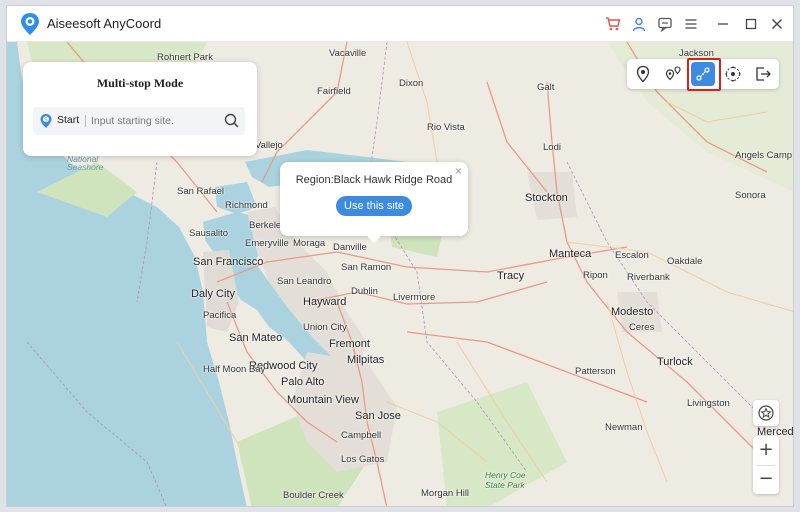 This screenshot has height=512, width=800. What do you see at coordinates (766, 450) in the screenshot?
I see `zoom-in-button: +` at bounding box center [766, 450].